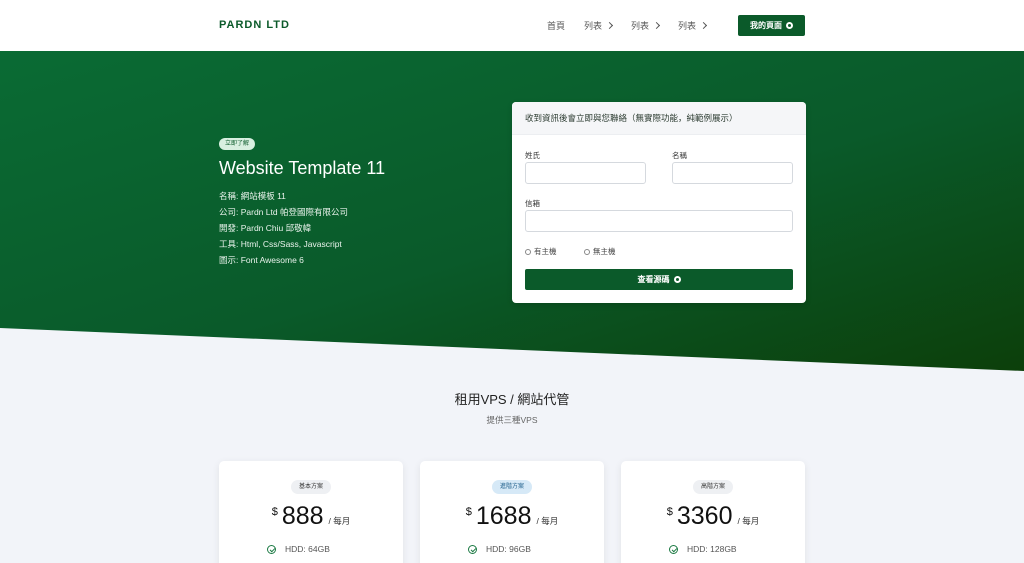 This screenshot has width=1024, height=563. What do you see at coordinates (280, 244) in the screenshot?
I see `info-item-tools: 工具: Html, Css/Sass, Javascript` at bounding box center [280, 244].